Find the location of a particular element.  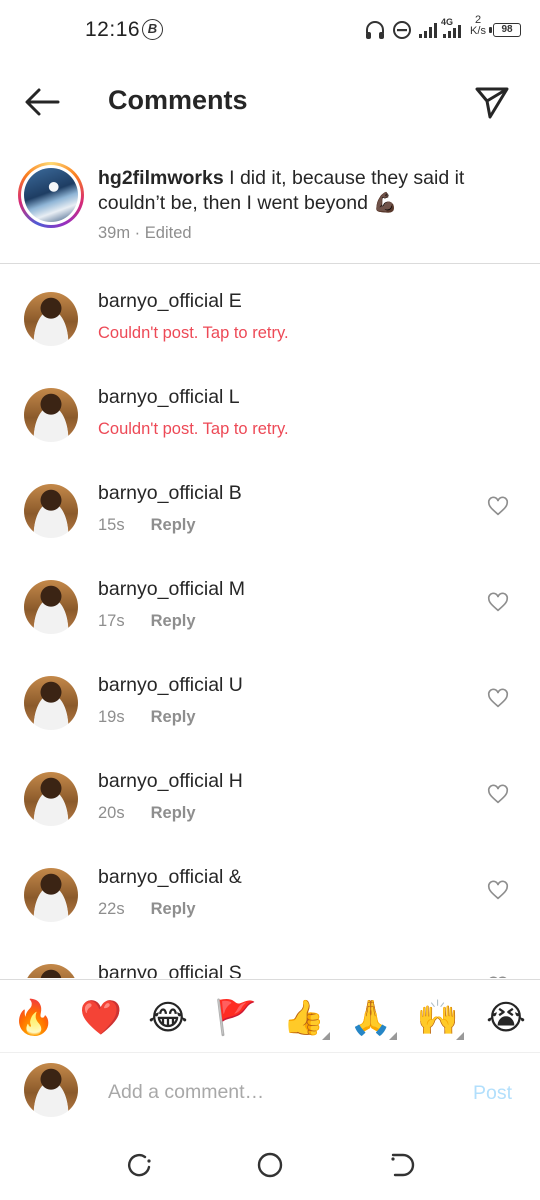

comment-body: B is located at coordinates (232, 493).